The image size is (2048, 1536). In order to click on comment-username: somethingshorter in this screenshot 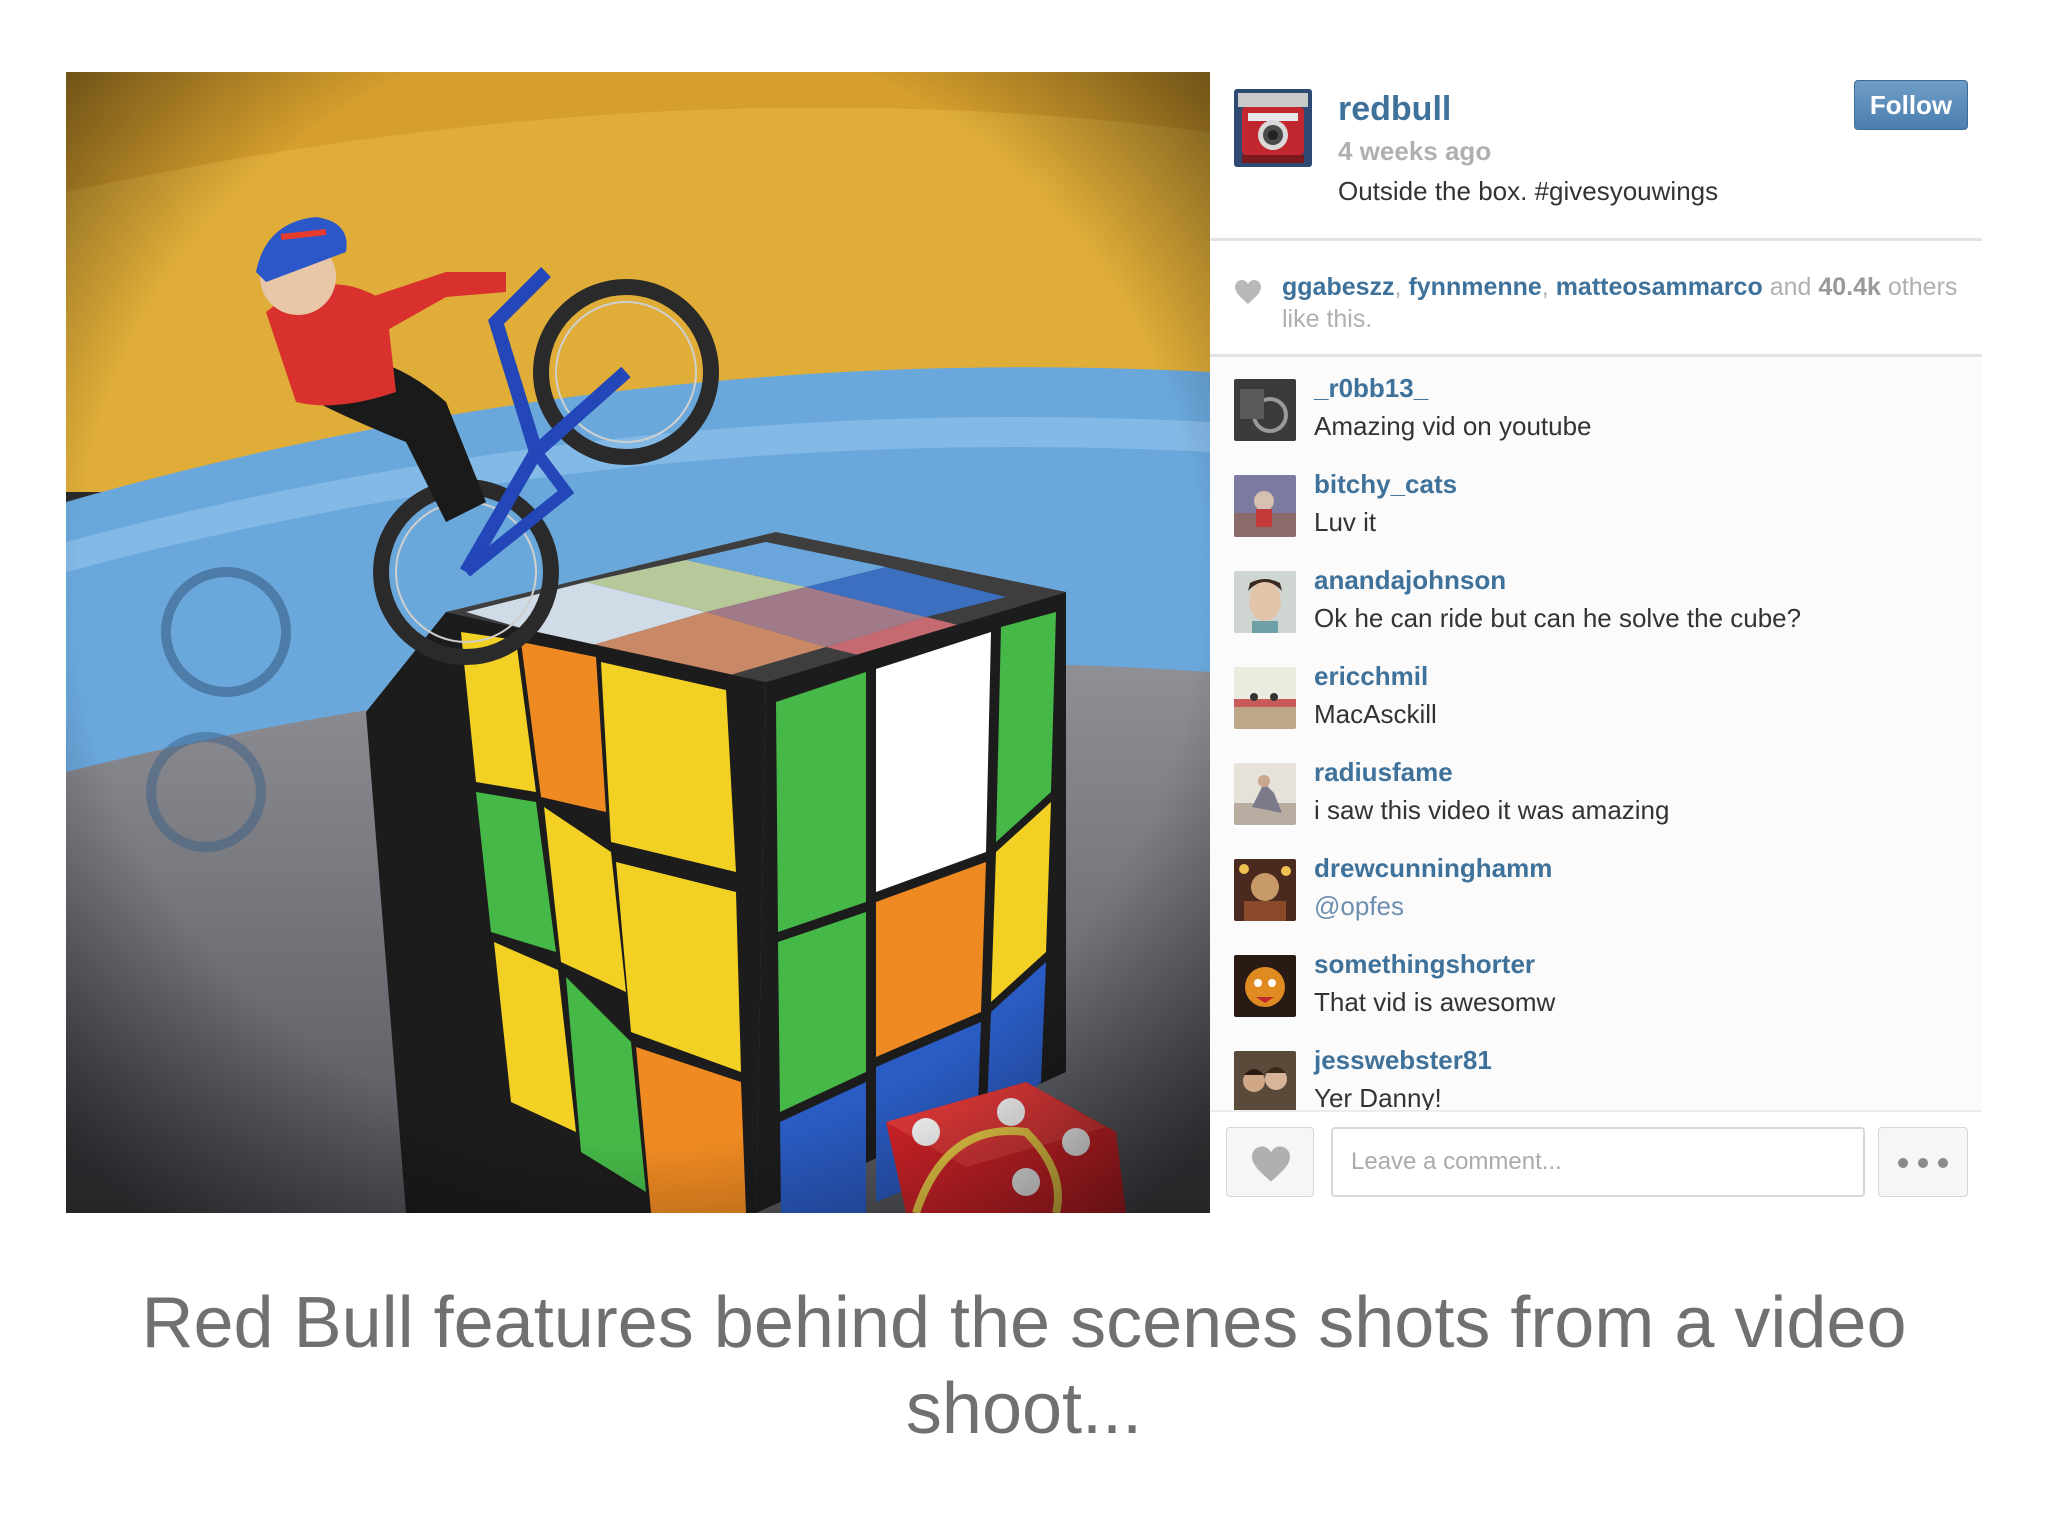, I will do `click(1424, 964)`.